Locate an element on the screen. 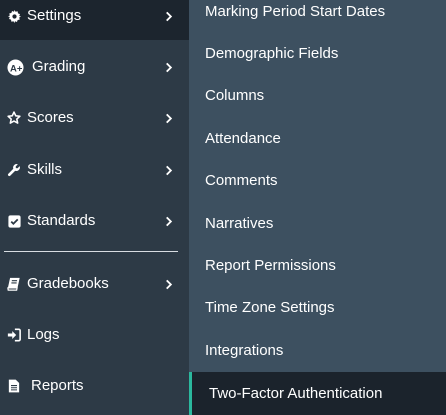 This screenshot has width=446, height=415. sidebar-item-gradebooks: Gradebooks is located at coordinates (94, 284).